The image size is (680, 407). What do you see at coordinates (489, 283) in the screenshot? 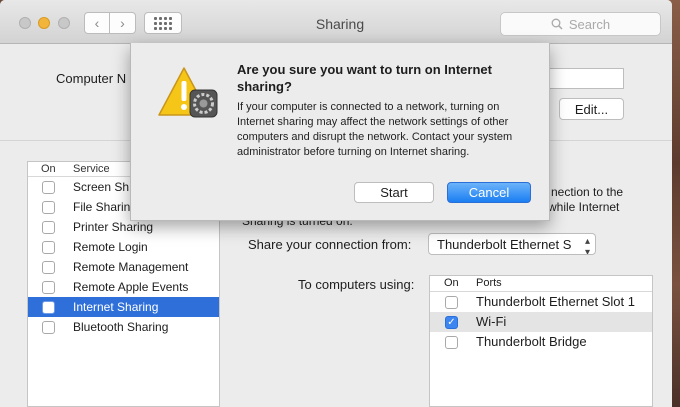
I see `ports-column-ports: Ports` at bounding box center [489, 283].